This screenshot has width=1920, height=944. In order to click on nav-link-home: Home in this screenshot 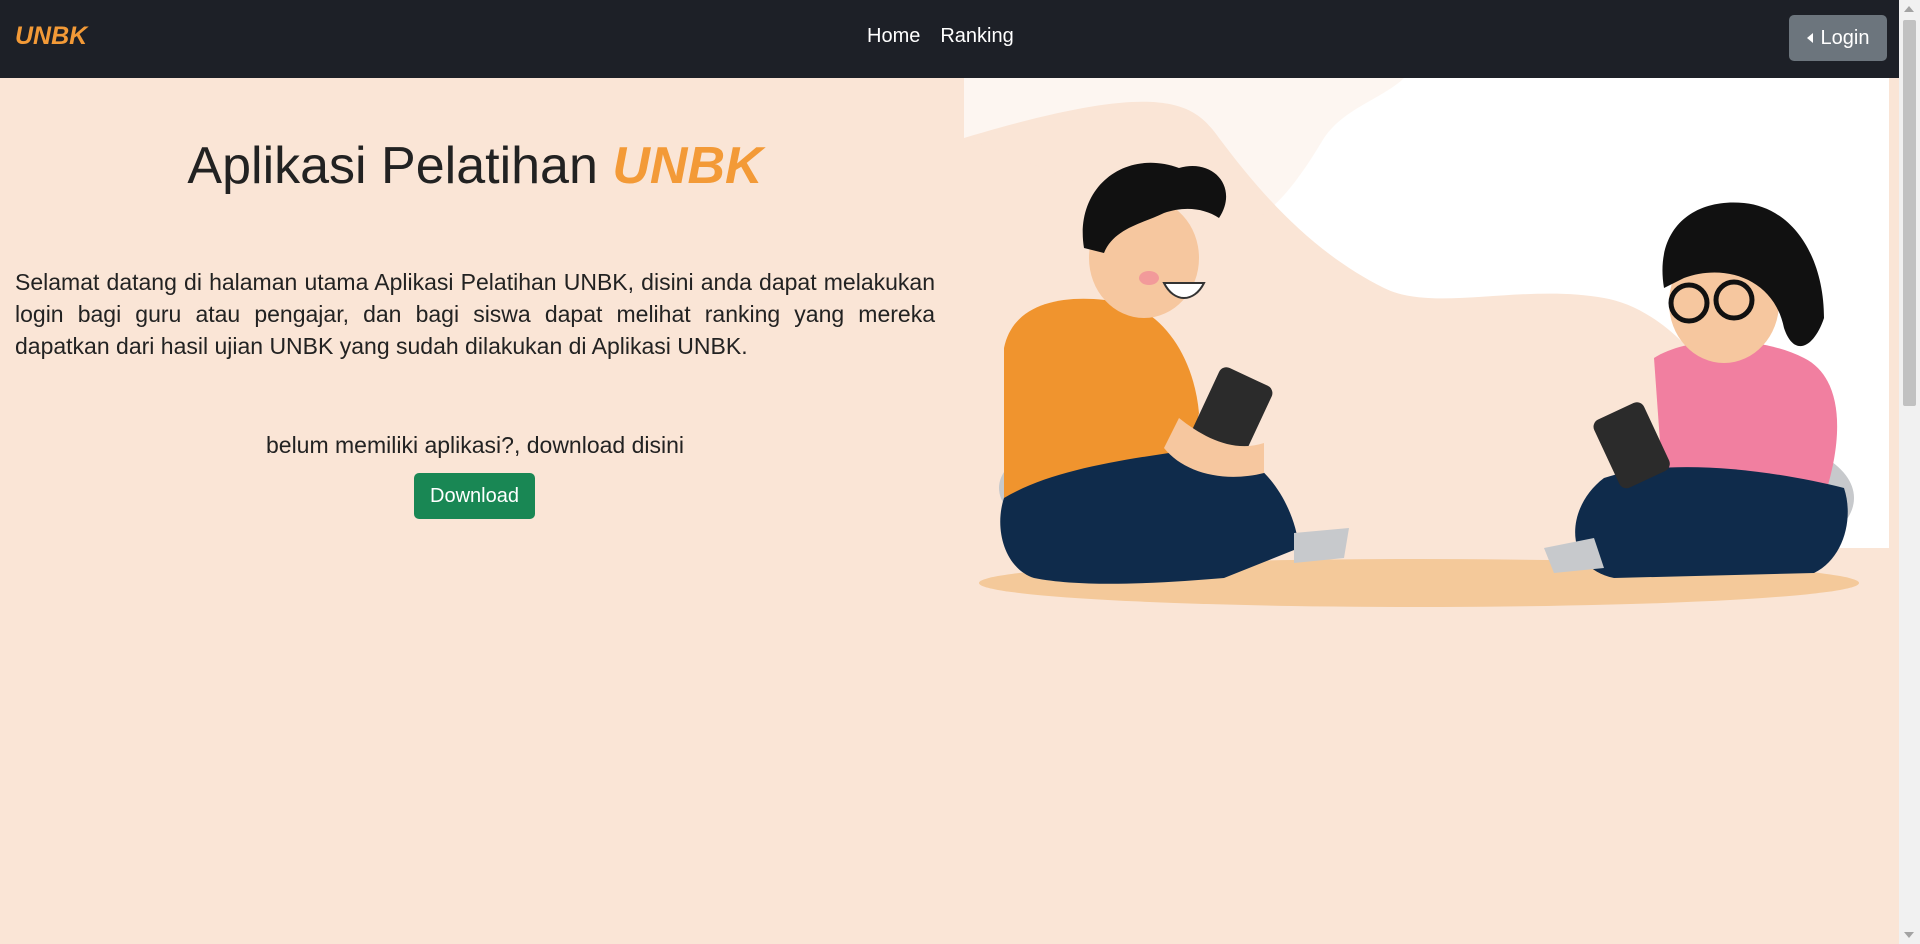, I will do `click(893, 36)`.